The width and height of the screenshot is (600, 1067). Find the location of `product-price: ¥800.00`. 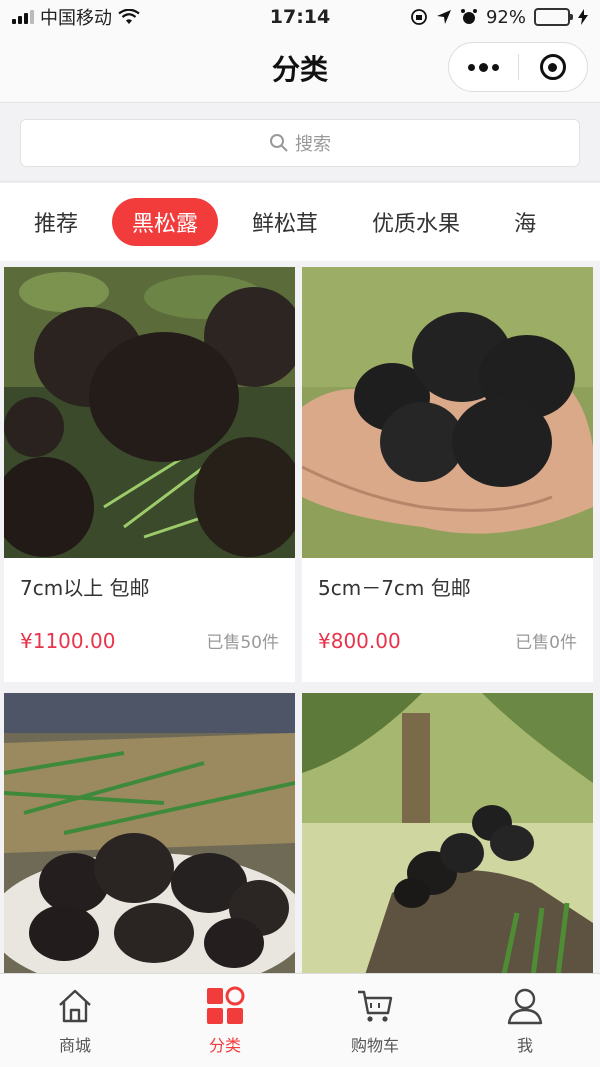

product-price: ¥800.00 is located at coordinates (359, 641).